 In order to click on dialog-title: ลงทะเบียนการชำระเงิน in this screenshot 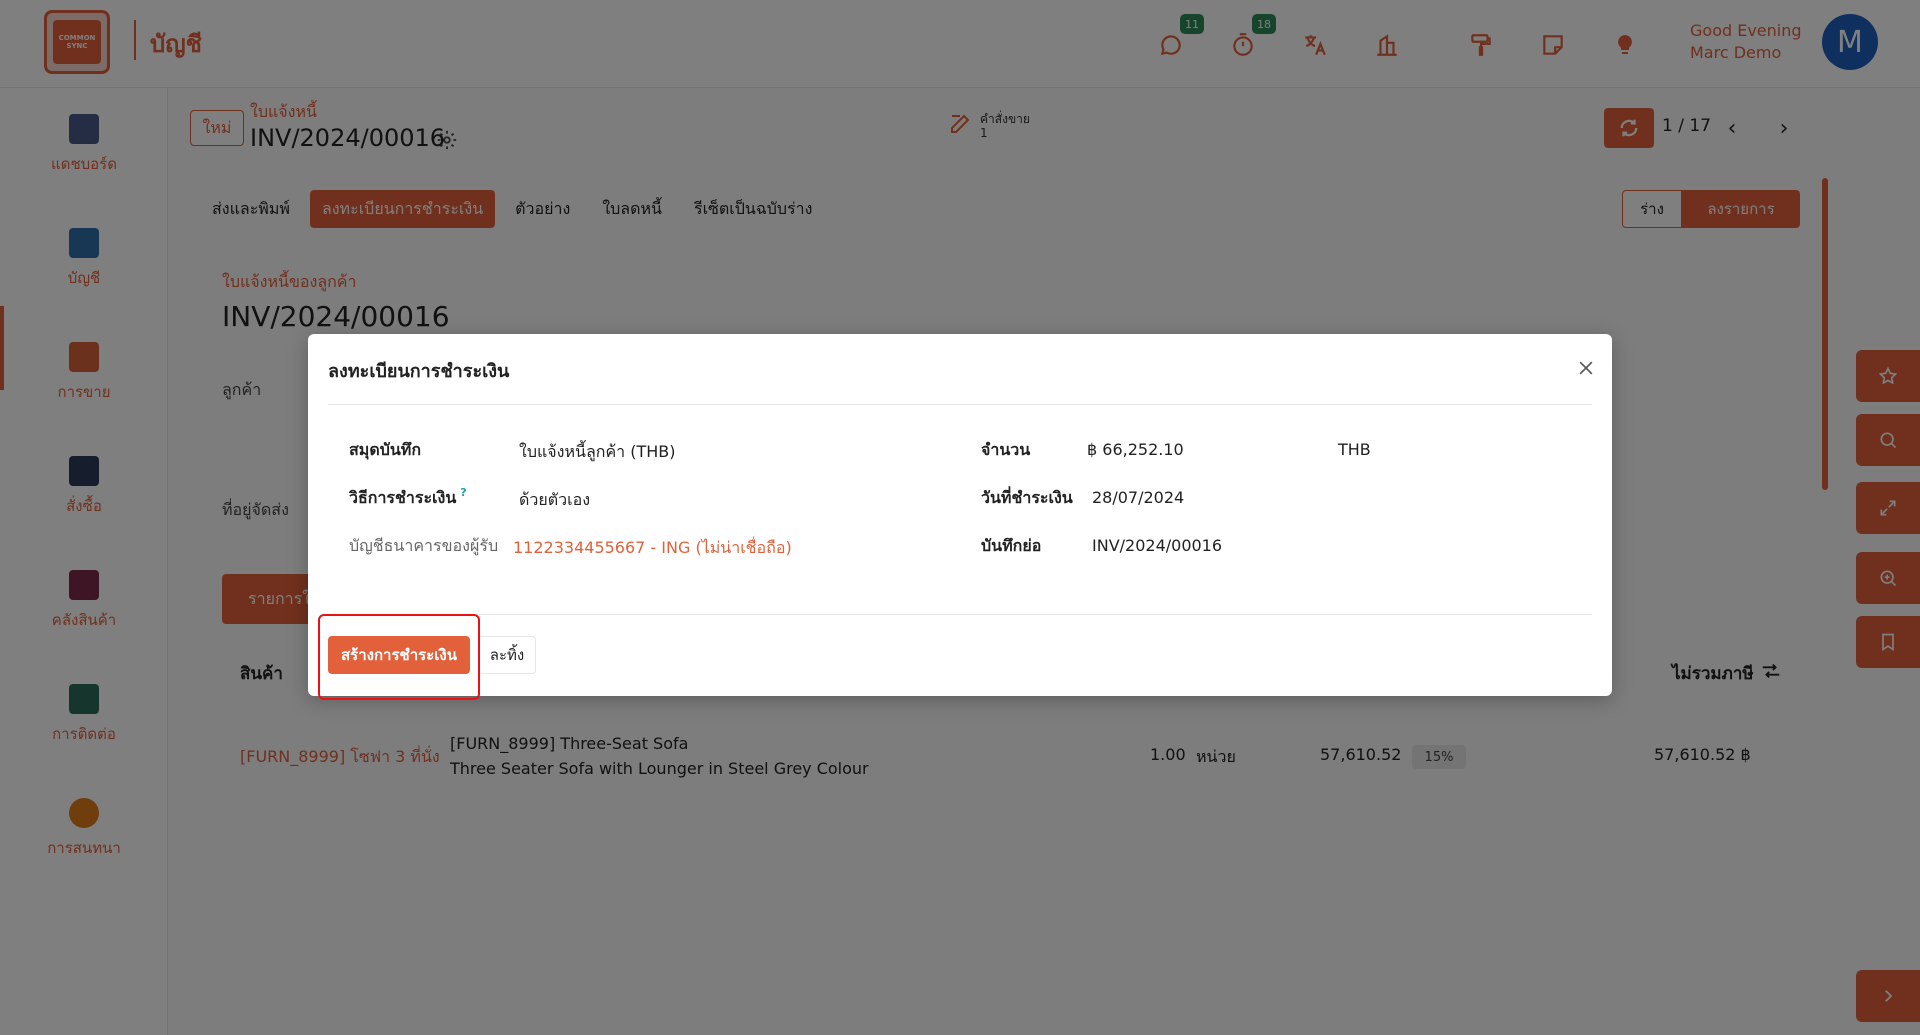, I will do `click(419, 371)`.